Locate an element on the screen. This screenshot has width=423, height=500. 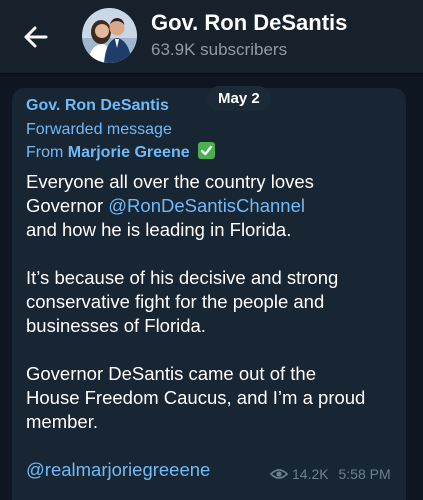
eye-icon is located at coordinates (279, 474).